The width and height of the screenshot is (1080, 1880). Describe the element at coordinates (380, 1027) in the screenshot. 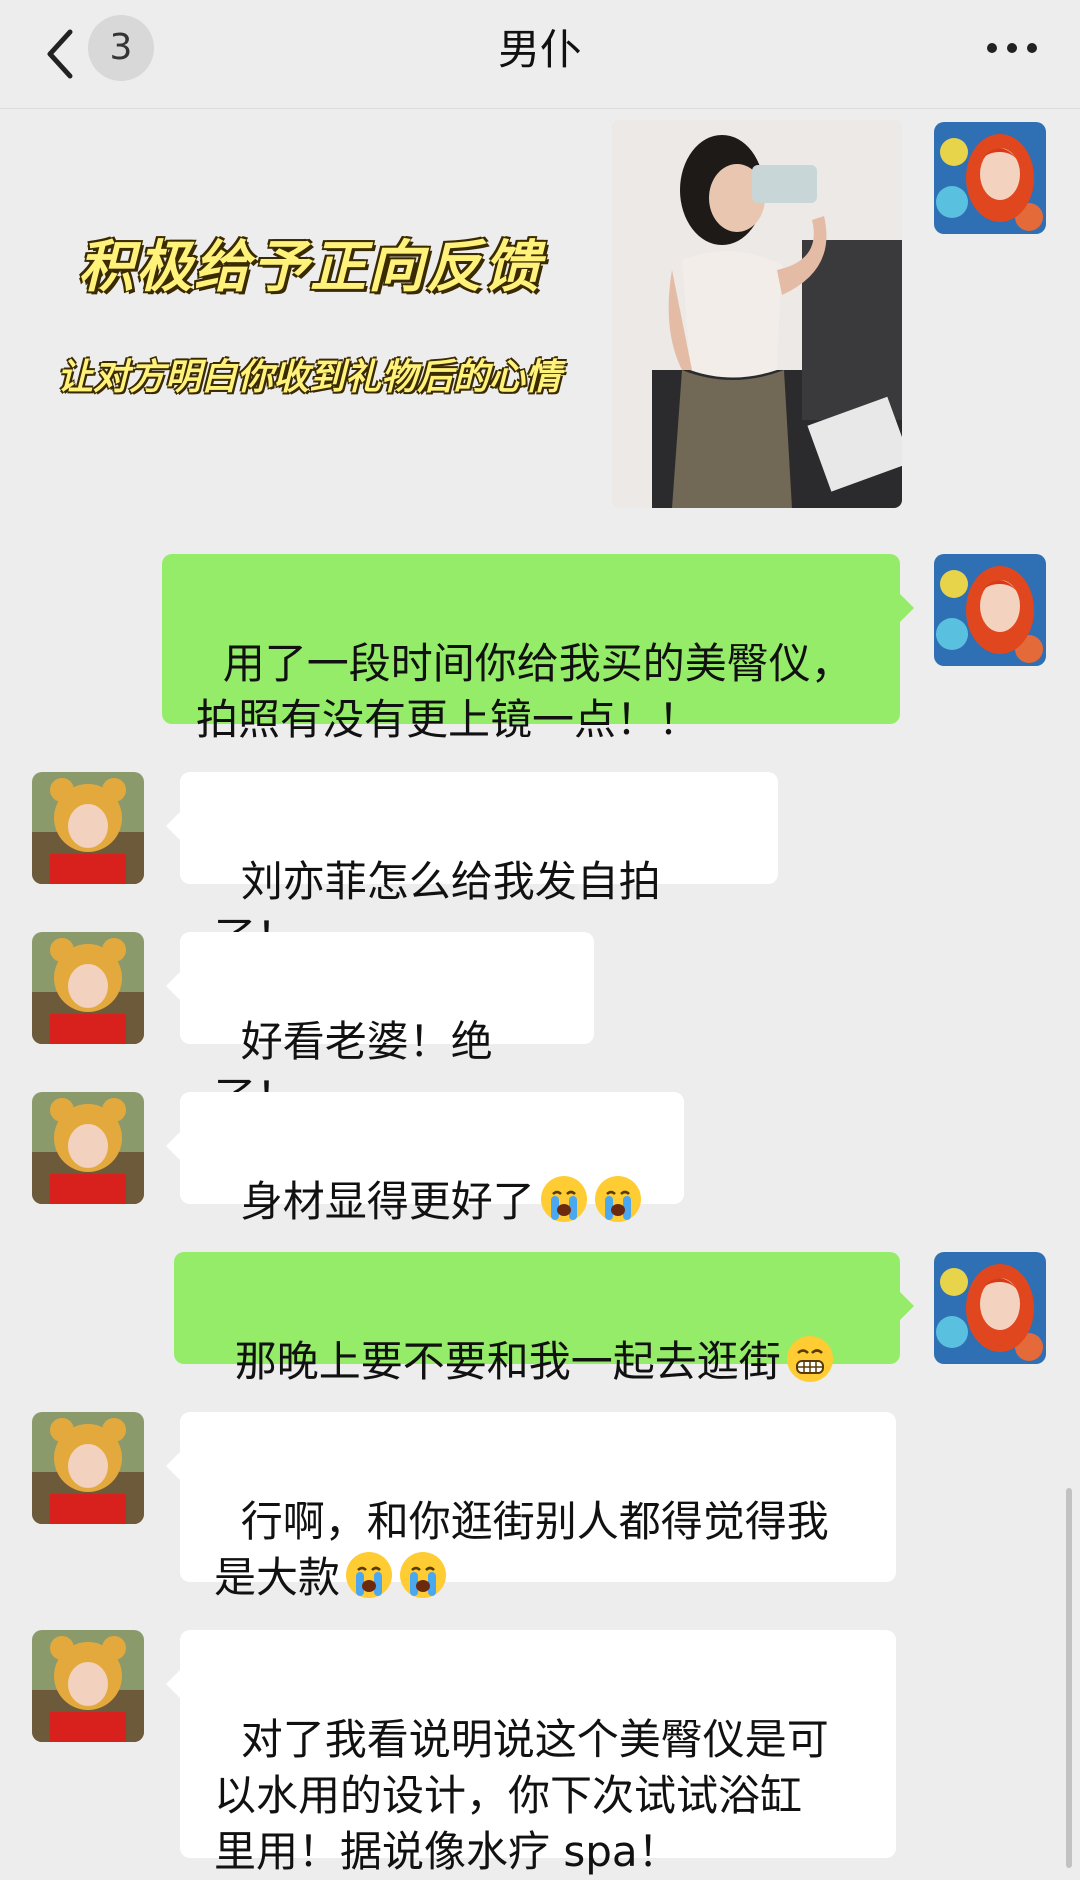

I see `received-message-bubble: 好看老婆！绝了！` at that location.